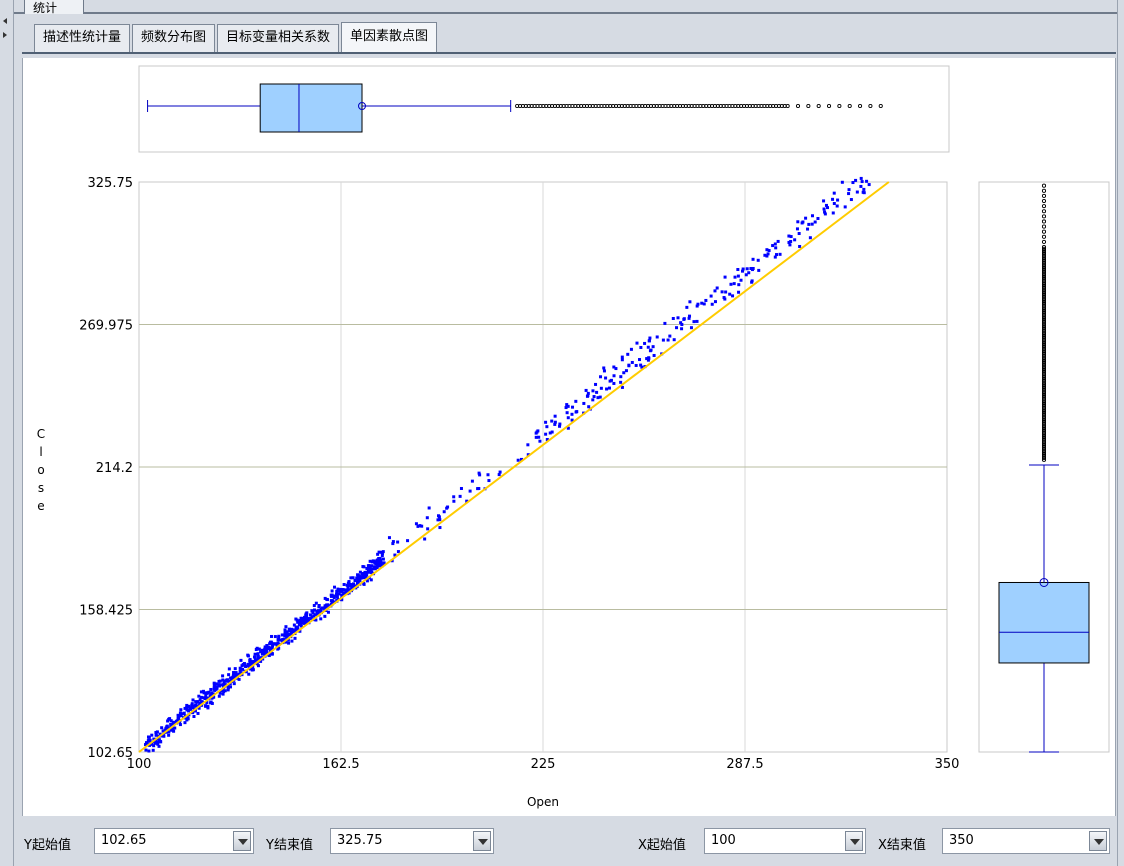 The width and height of the screenshot is (1124, 866). Describe the element at coordinates (40, 452) in the screenshot. I see `y-axis-title-char: l` at that location.